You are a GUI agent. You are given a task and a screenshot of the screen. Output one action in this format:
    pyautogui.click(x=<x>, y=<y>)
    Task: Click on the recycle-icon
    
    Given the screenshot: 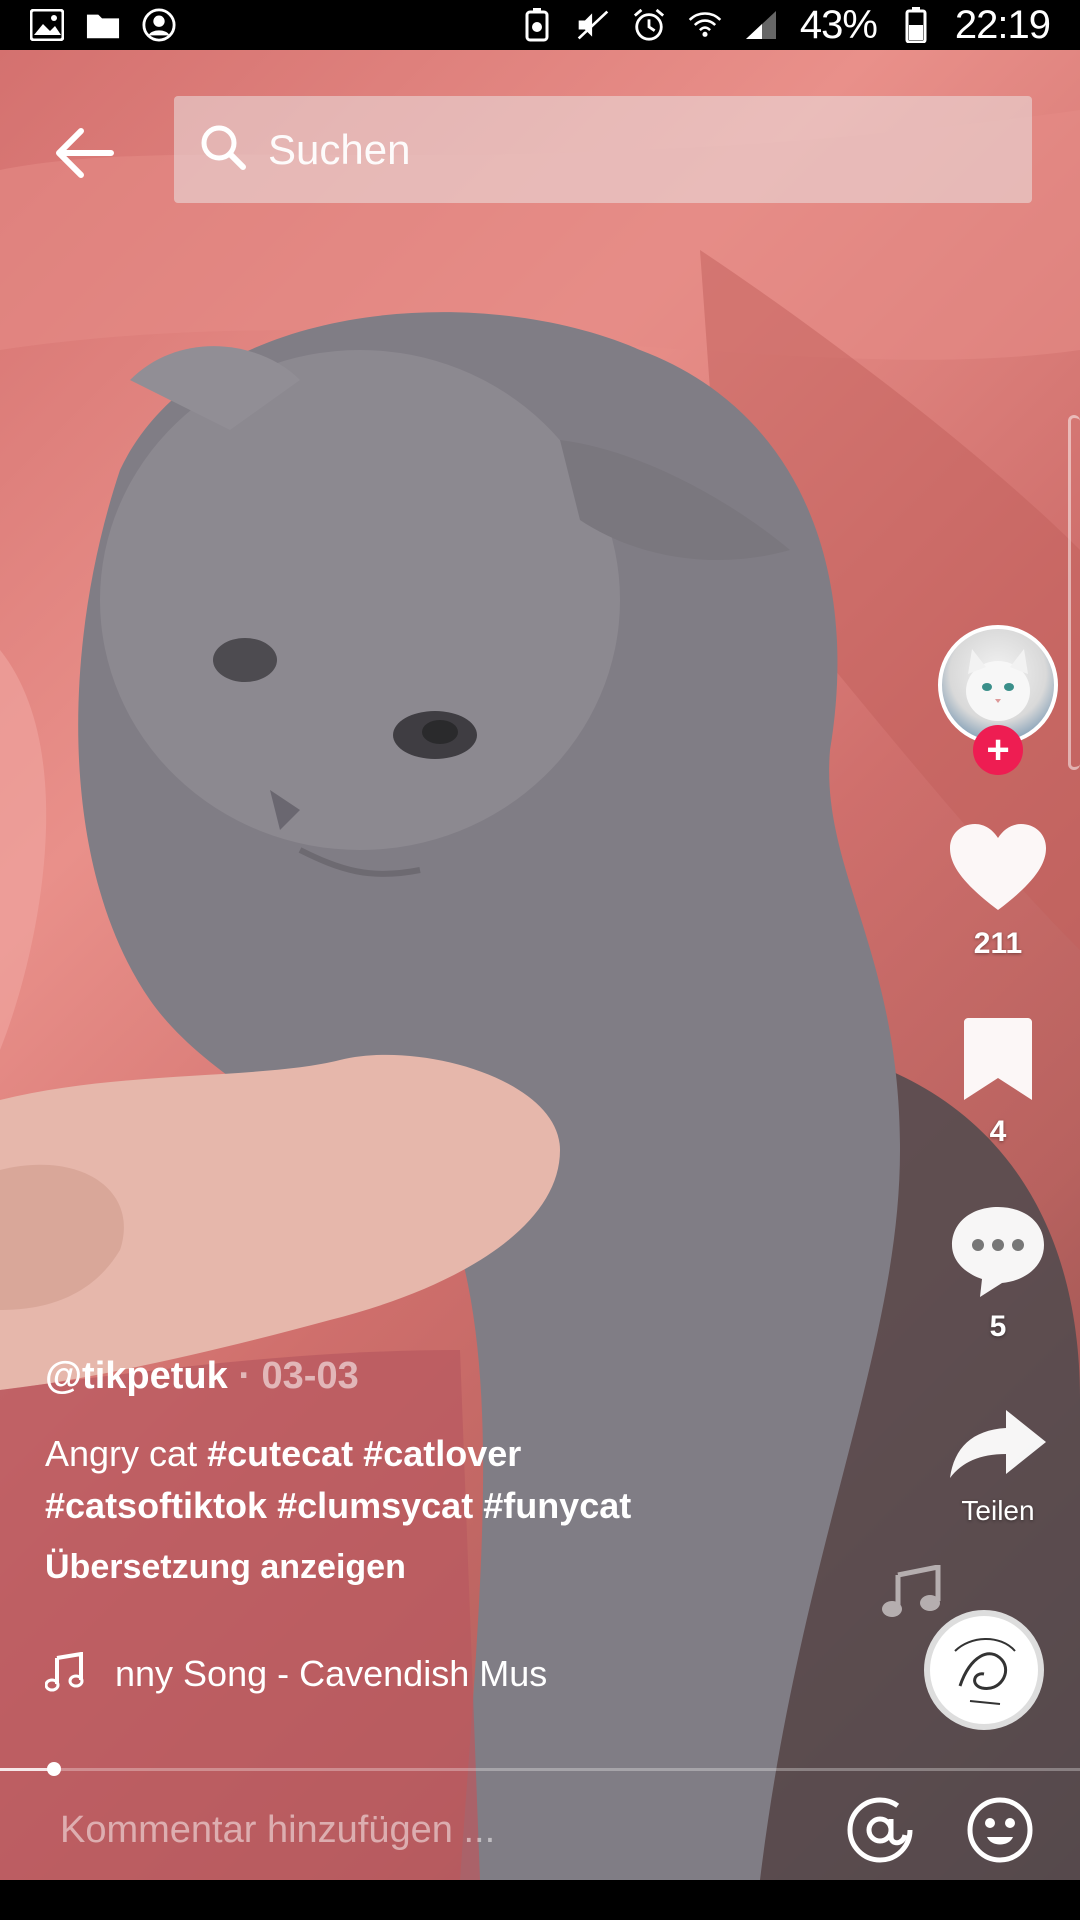 What is the action you would take?
    pyautogui.click(x=537, y=25)
    